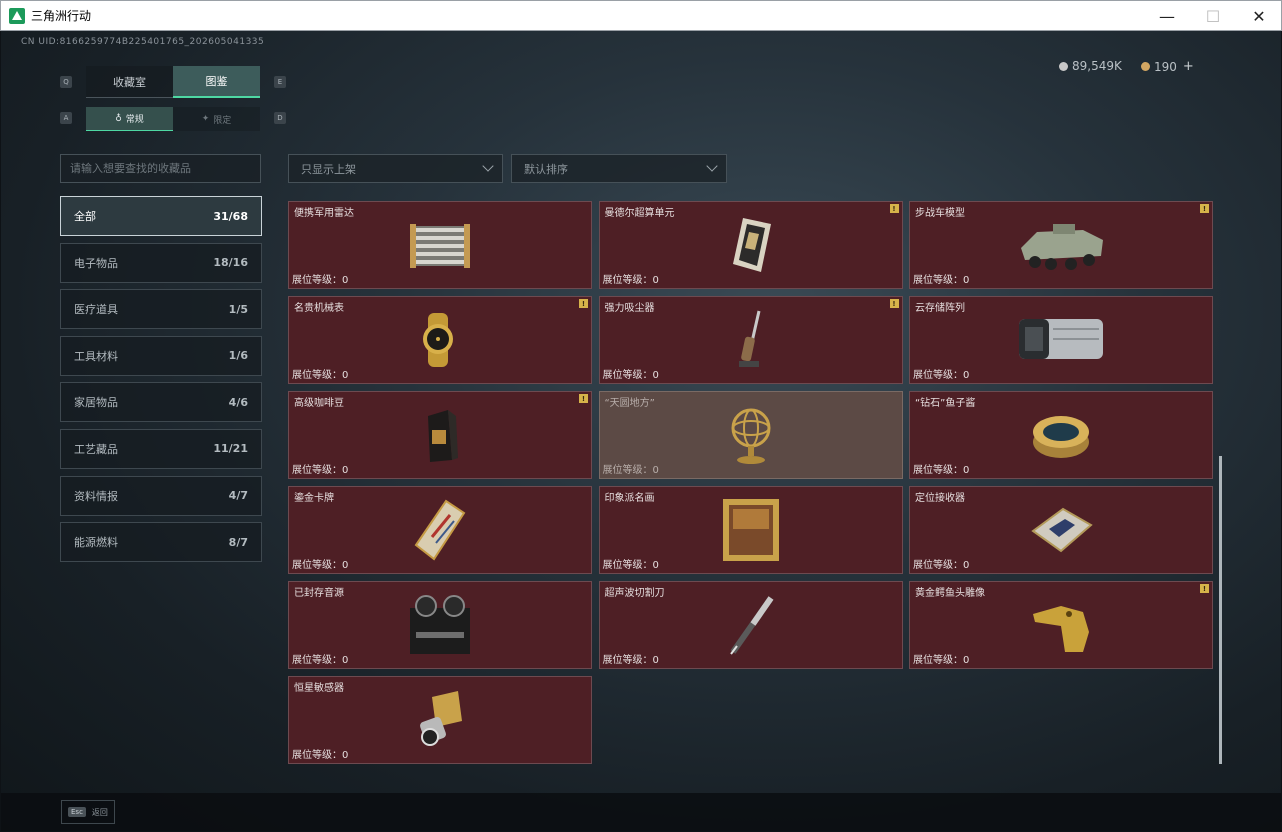 This screenshot has height=832, width=1282. Describe the element at coordinates (66, 118) in the screenshot. I see `key-hint-prev-subtab: A` at that location.